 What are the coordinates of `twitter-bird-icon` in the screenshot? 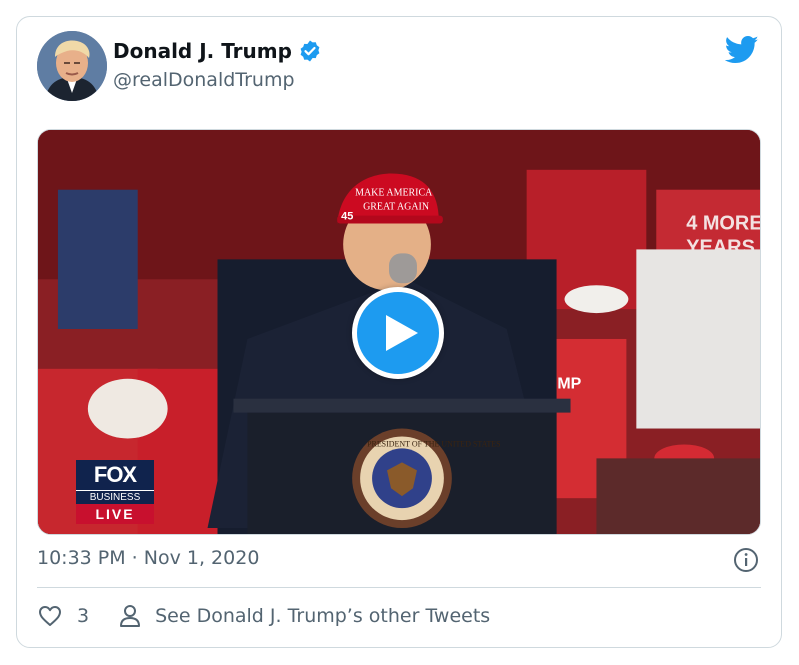 It's located at (742, 50).